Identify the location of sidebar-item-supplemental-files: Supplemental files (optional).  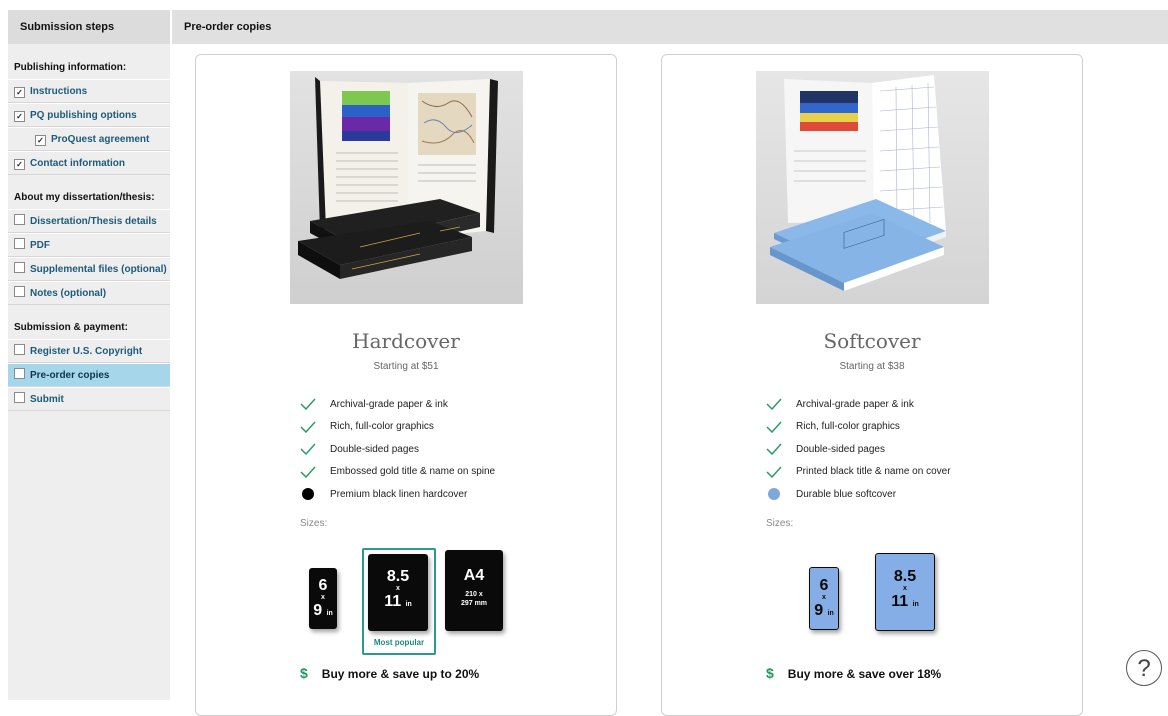
(89, 269).